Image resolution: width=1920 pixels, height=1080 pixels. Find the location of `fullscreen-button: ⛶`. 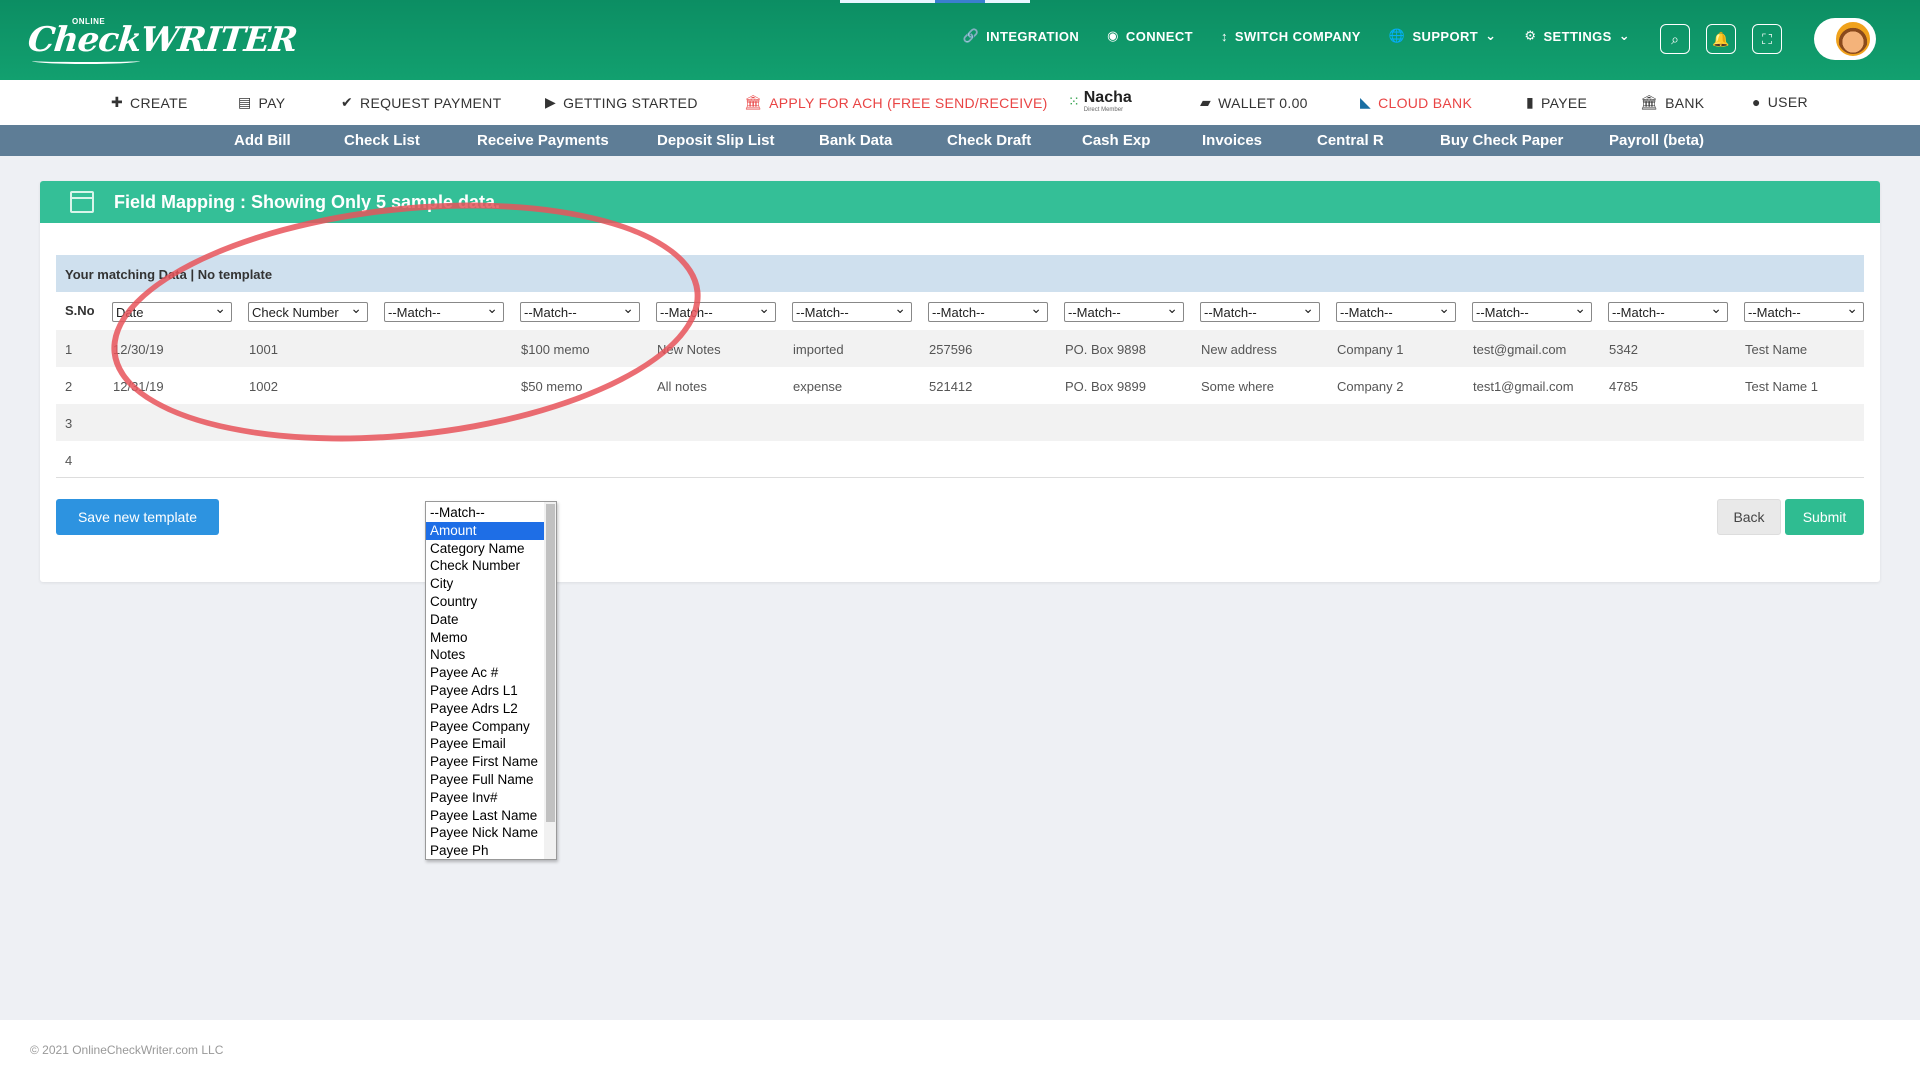

fullscreen-button: ⛶ is located at coordinates (1767, 39).